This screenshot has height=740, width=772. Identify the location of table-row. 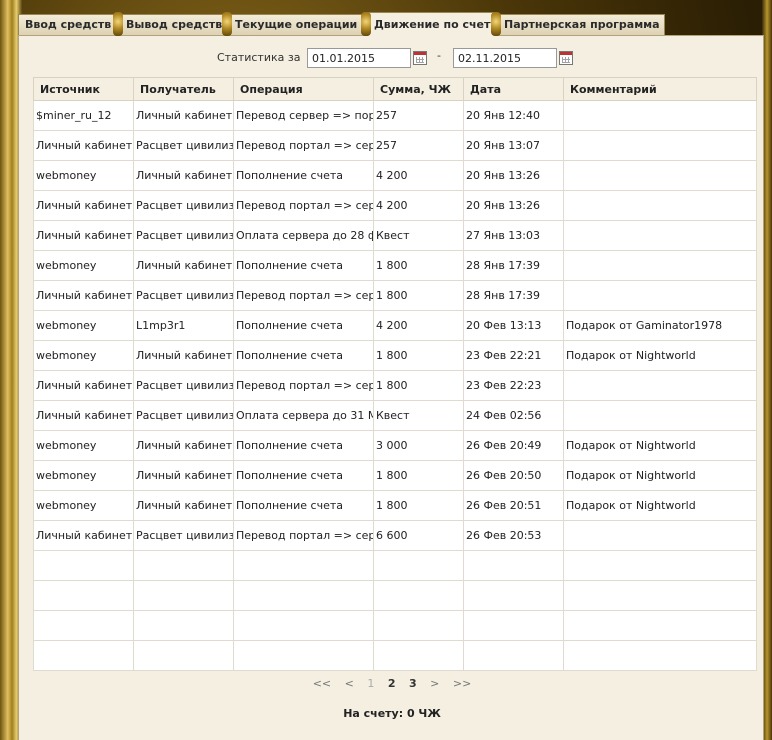
(395, 565).